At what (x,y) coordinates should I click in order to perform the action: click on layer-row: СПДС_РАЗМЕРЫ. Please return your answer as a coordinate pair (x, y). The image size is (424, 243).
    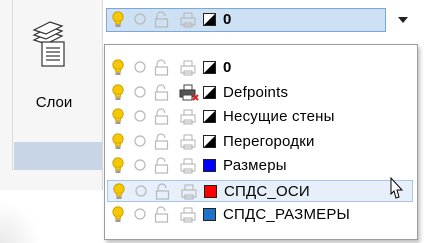
    Looking at the image, I should click on (260, 215).